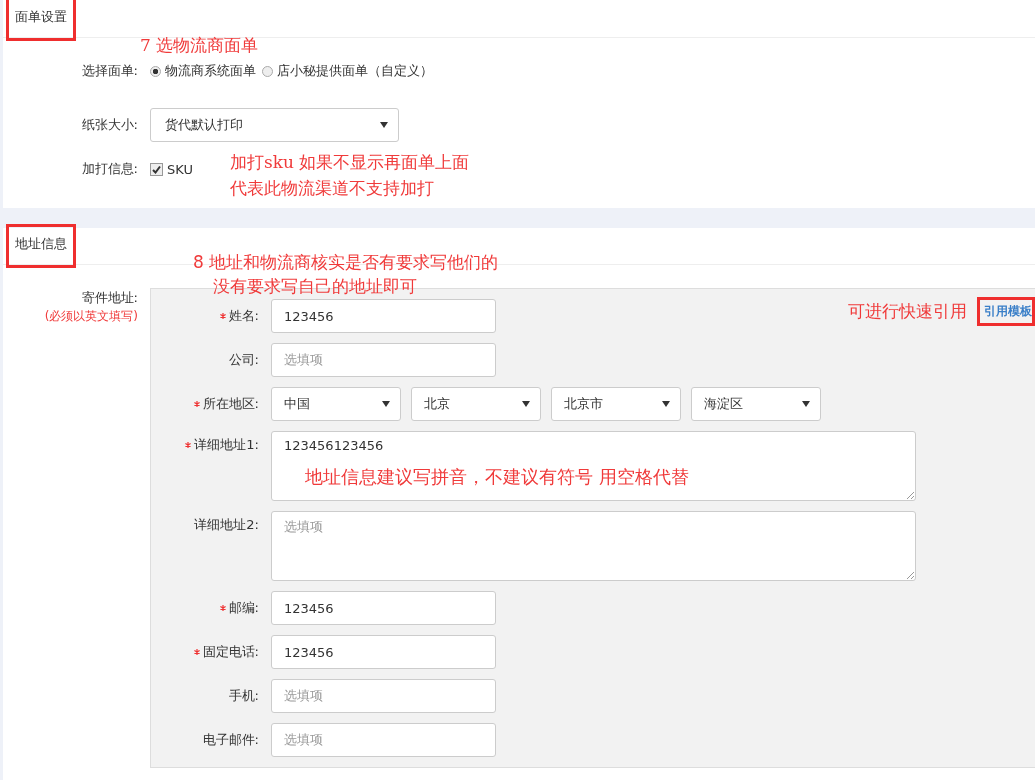 This screenshot has height=780, width=1035. Describe the element at coordinates (346, 262) in the screenshot. I see `annotation-text: 8 地址和物流商核实是否有要求写他们的` at that location.